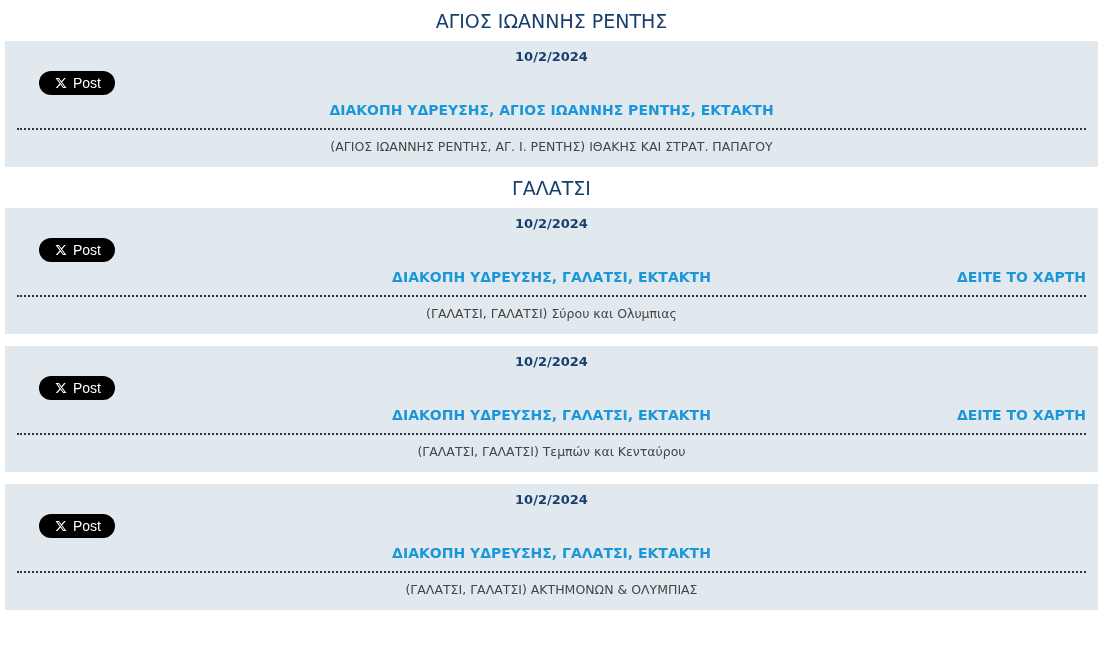 This screenshot has height=671, width=1110. I want to click on outage-title: ΔΙΑΚΟΠΗ ΥΔΡΕΥΣΗΣ, ΑΓΙΟΣ ΙΩΑΝΝΗΣ ΡΕΝΤΗΣ, ΕΚΤΑΚΤΗ, so click(551, 110).